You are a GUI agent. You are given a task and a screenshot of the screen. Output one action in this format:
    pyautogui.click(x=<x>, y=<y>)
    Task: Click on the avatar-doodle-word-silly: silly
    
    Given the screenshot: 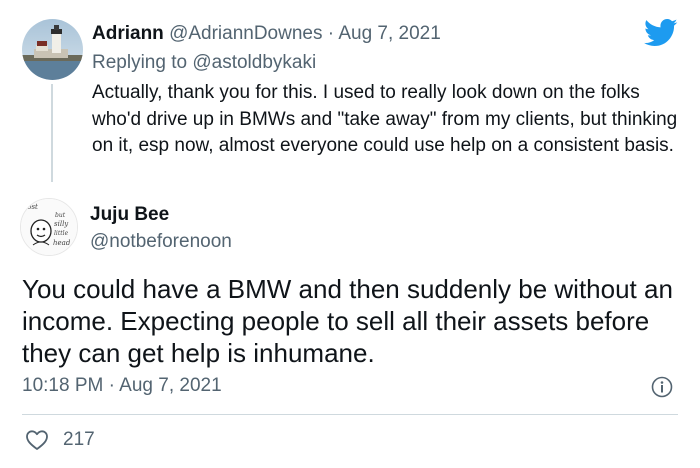 What is the action you would take?
    pyautogui.click(x=61, y=224)
    